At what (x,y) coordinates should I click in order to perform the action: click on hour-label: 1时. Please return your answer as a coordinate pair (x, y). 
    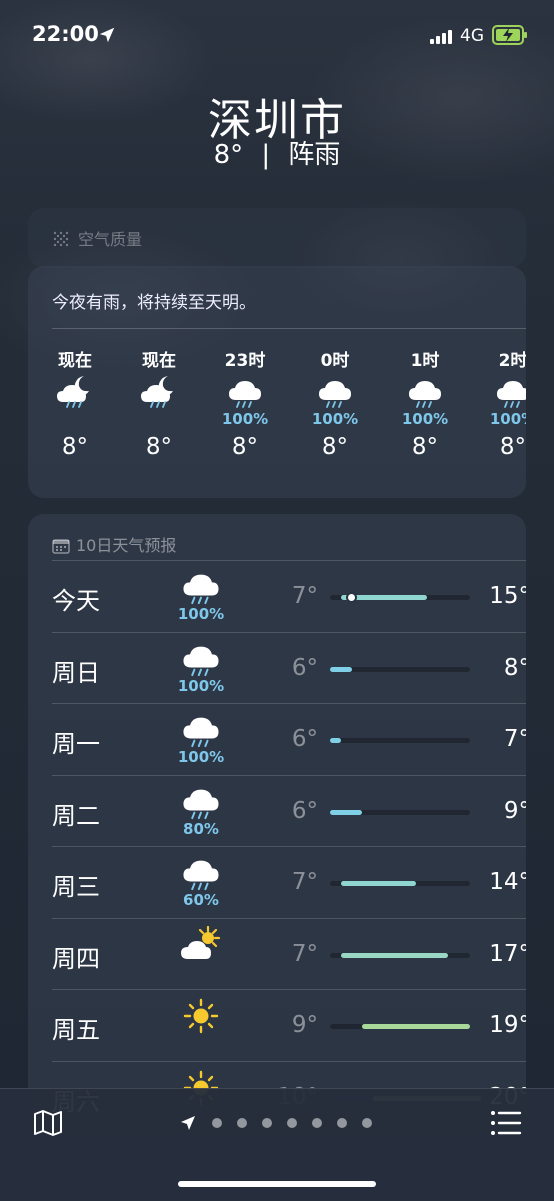
    Looking at the image, I should click on (425, 361).